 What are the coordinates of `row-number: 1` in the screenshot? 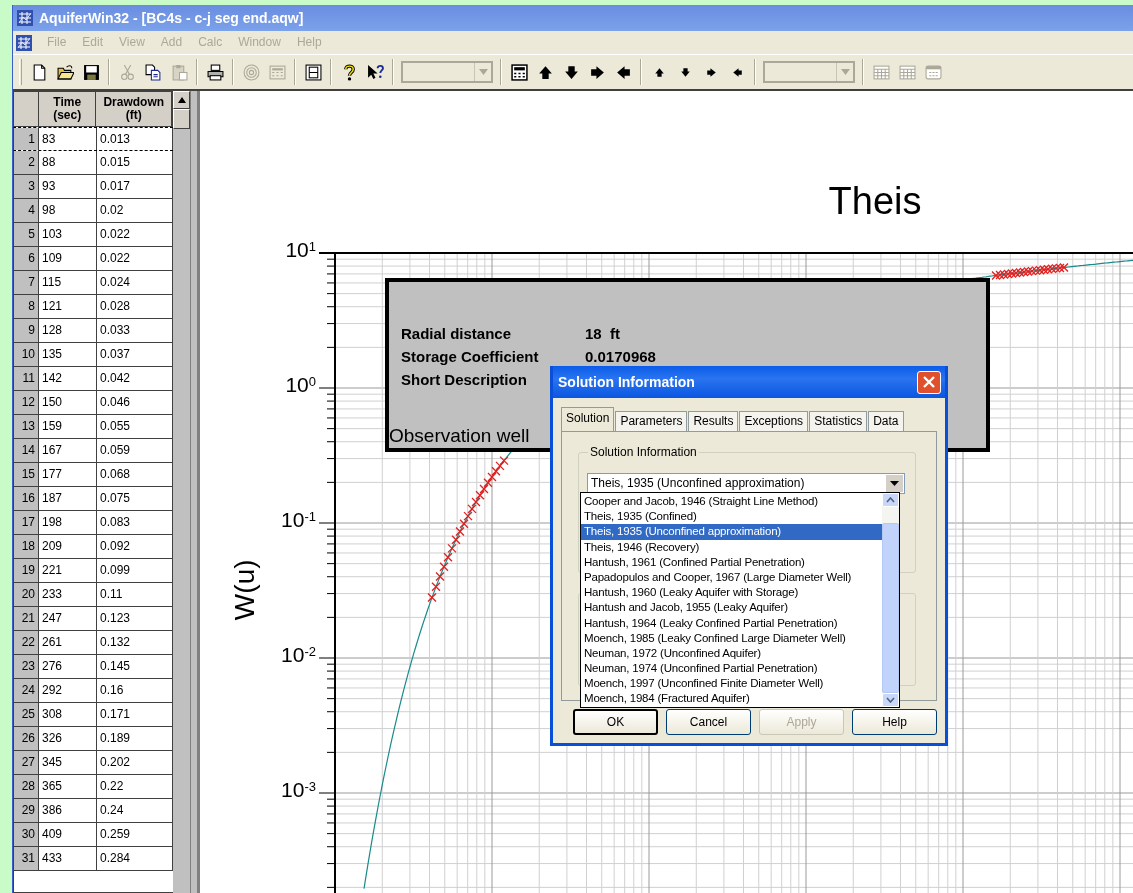 It's located at (26, 139).